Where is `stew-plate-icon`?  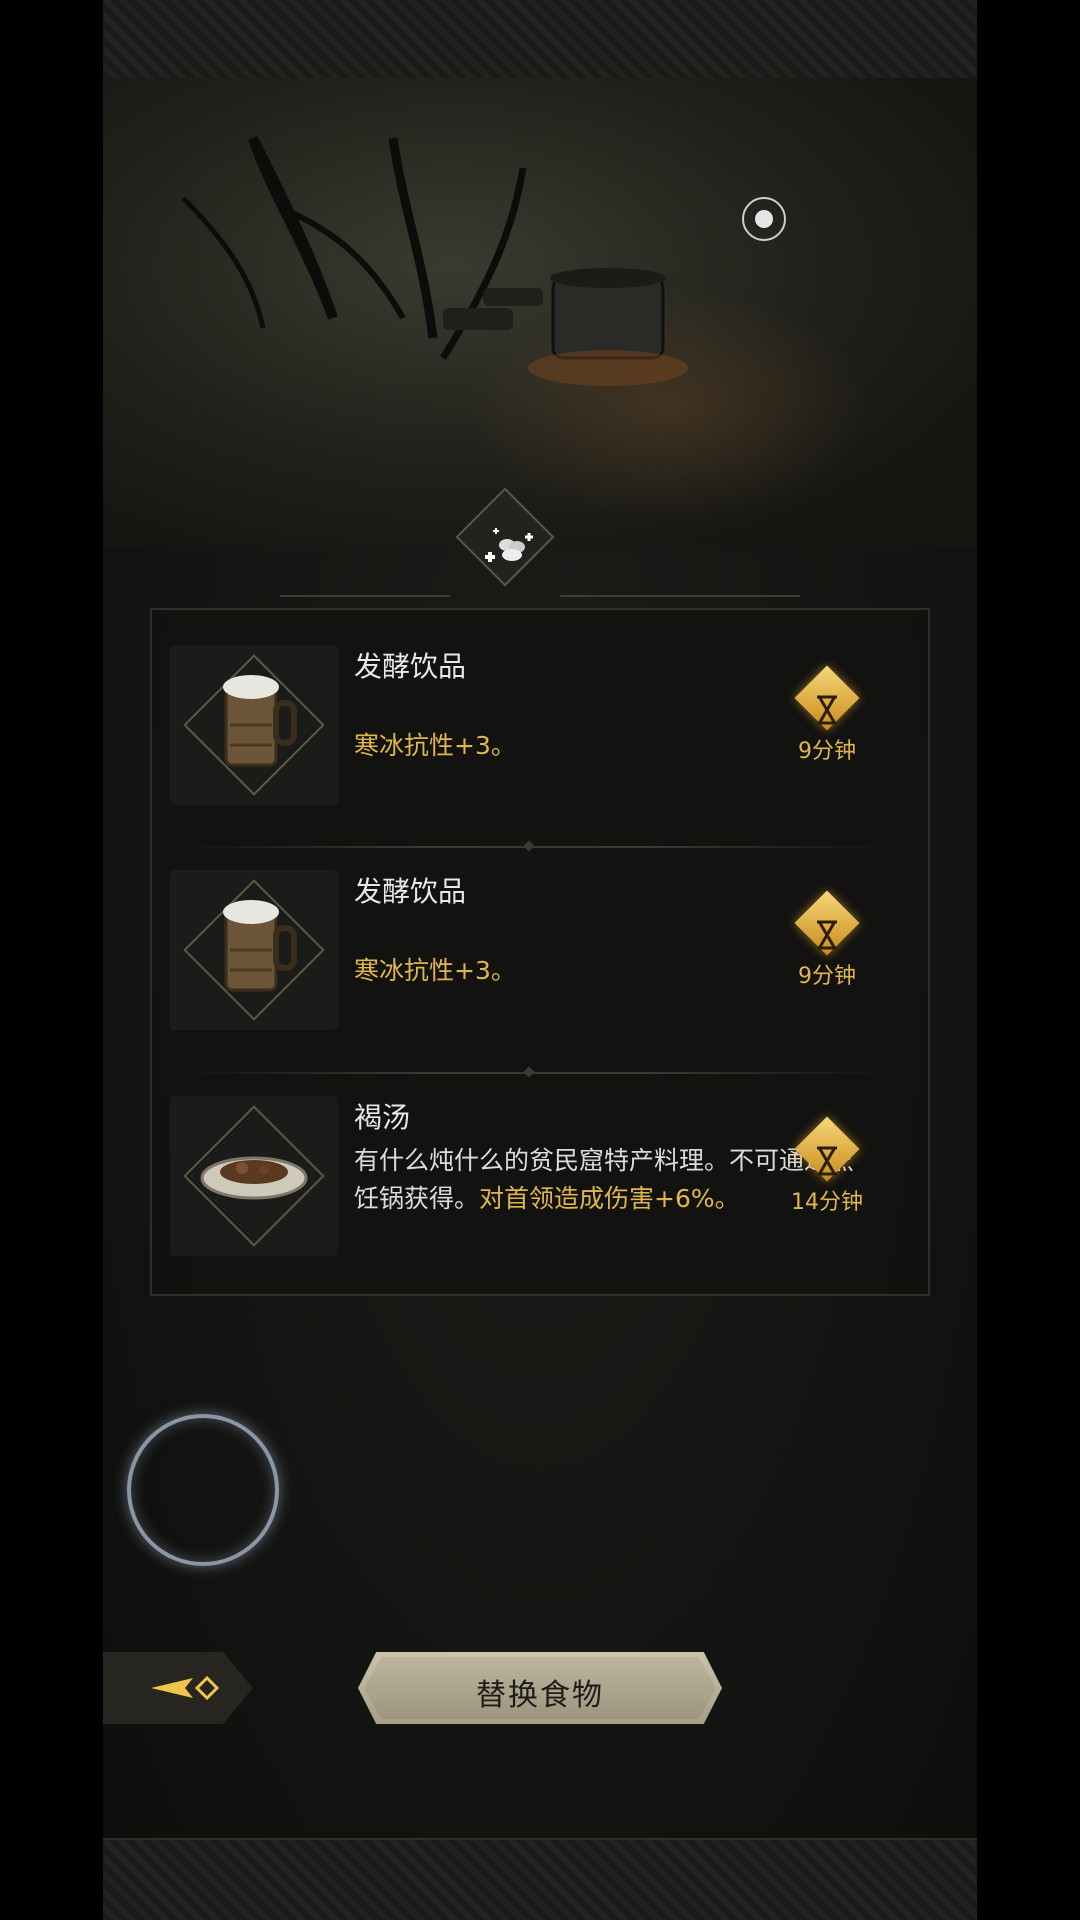
stew-plate-icon is located at coordinates (254, 1178).